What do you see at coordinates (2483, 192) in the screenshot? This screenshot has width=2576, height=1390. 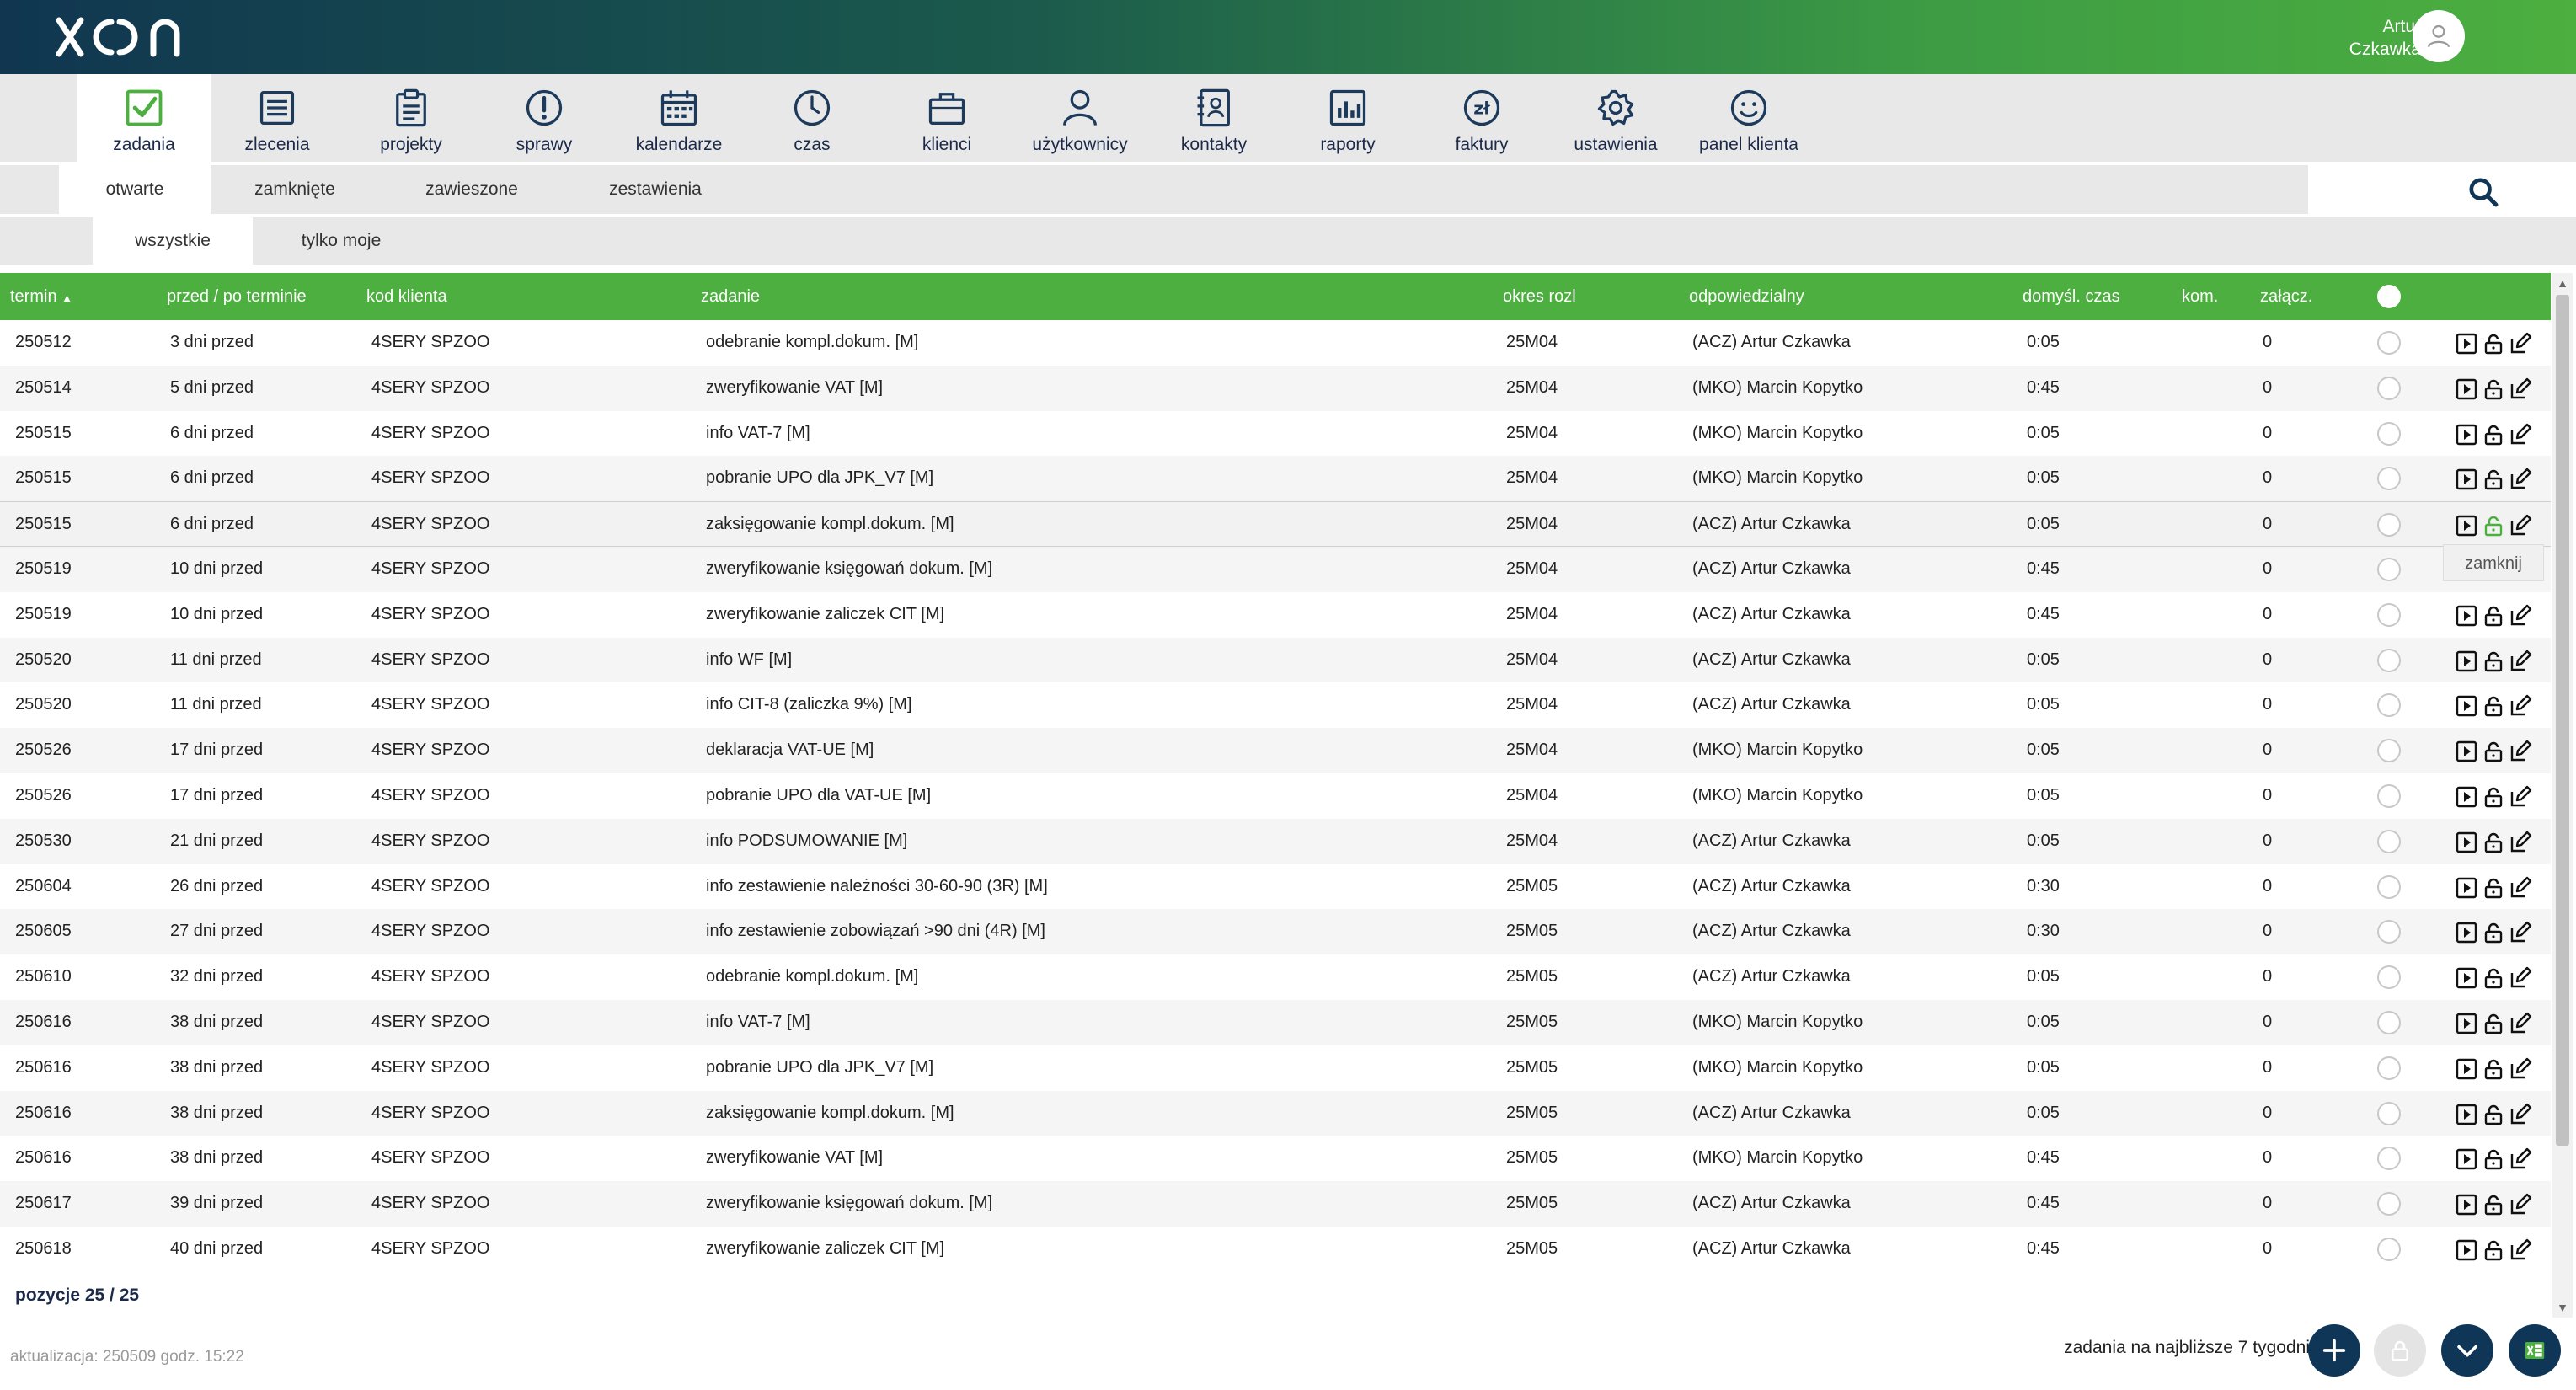 I see `search-icon` at bounding box center [2483, 192].